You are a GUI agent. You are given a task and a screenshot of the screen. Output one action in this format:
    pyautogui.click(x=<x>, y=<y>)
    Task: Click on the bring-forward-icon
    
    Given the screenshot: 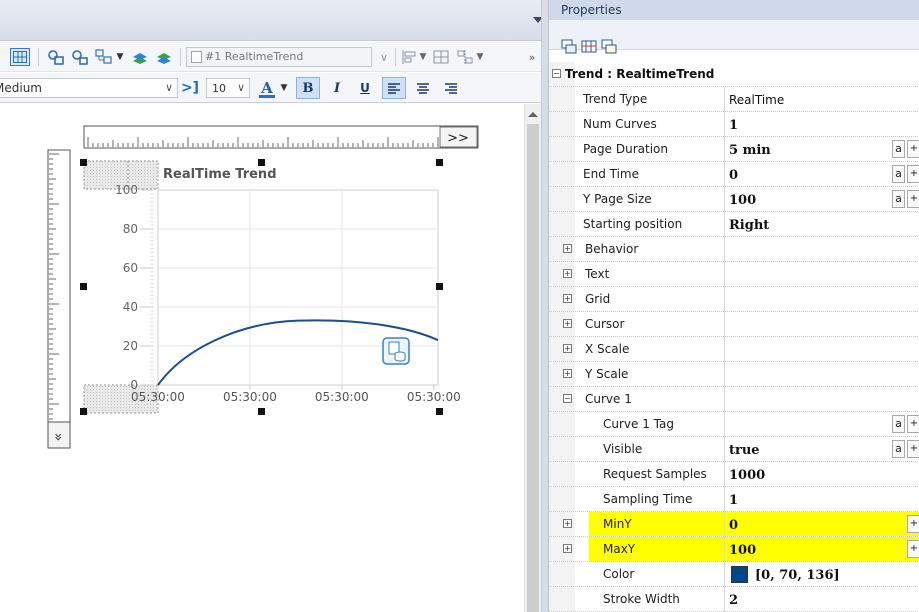 What is the action you would take?
    pyautogui.click(x=140, y=57)
    